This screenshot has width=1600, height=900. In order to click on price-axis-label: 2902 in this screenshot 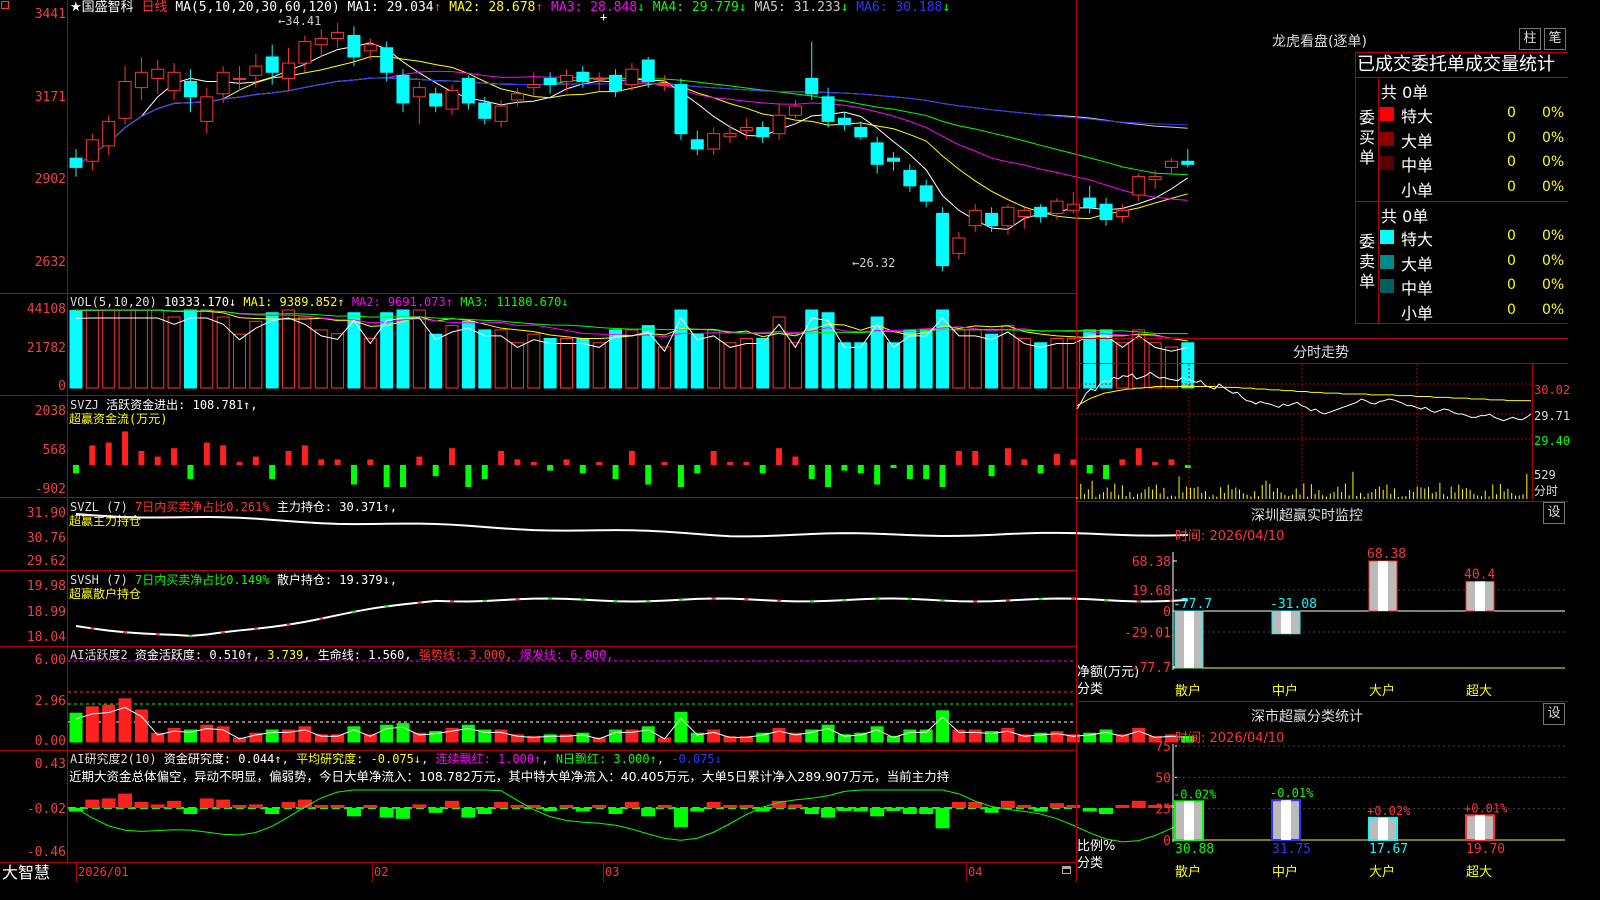, I will do `click(50, 179)`.